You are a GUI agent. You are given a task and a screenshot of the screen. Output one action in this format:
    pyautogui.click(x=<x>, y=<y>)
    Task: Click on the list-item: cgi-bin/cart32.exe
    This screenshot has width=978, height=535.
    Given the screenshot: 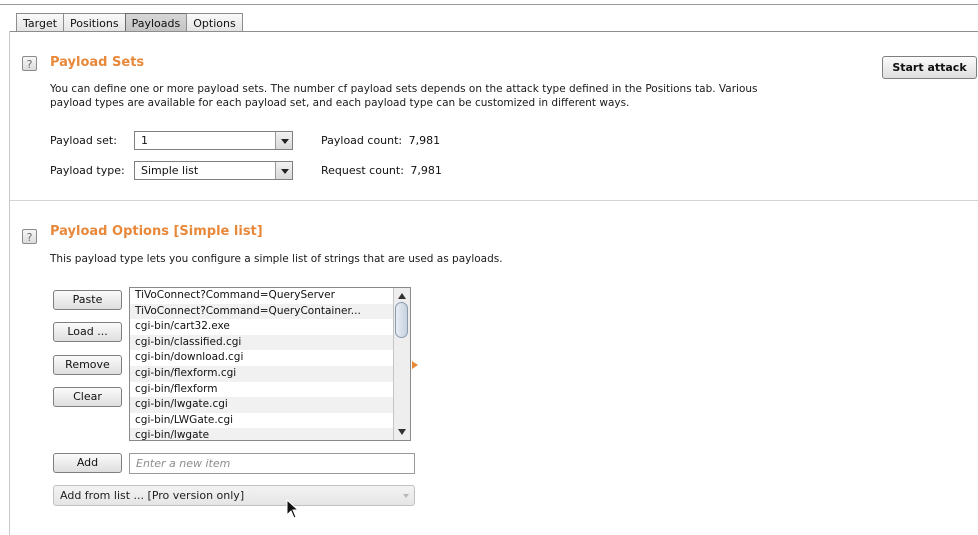 What is the action you would take?
    pyautogui.click(x=261, y=327)
    